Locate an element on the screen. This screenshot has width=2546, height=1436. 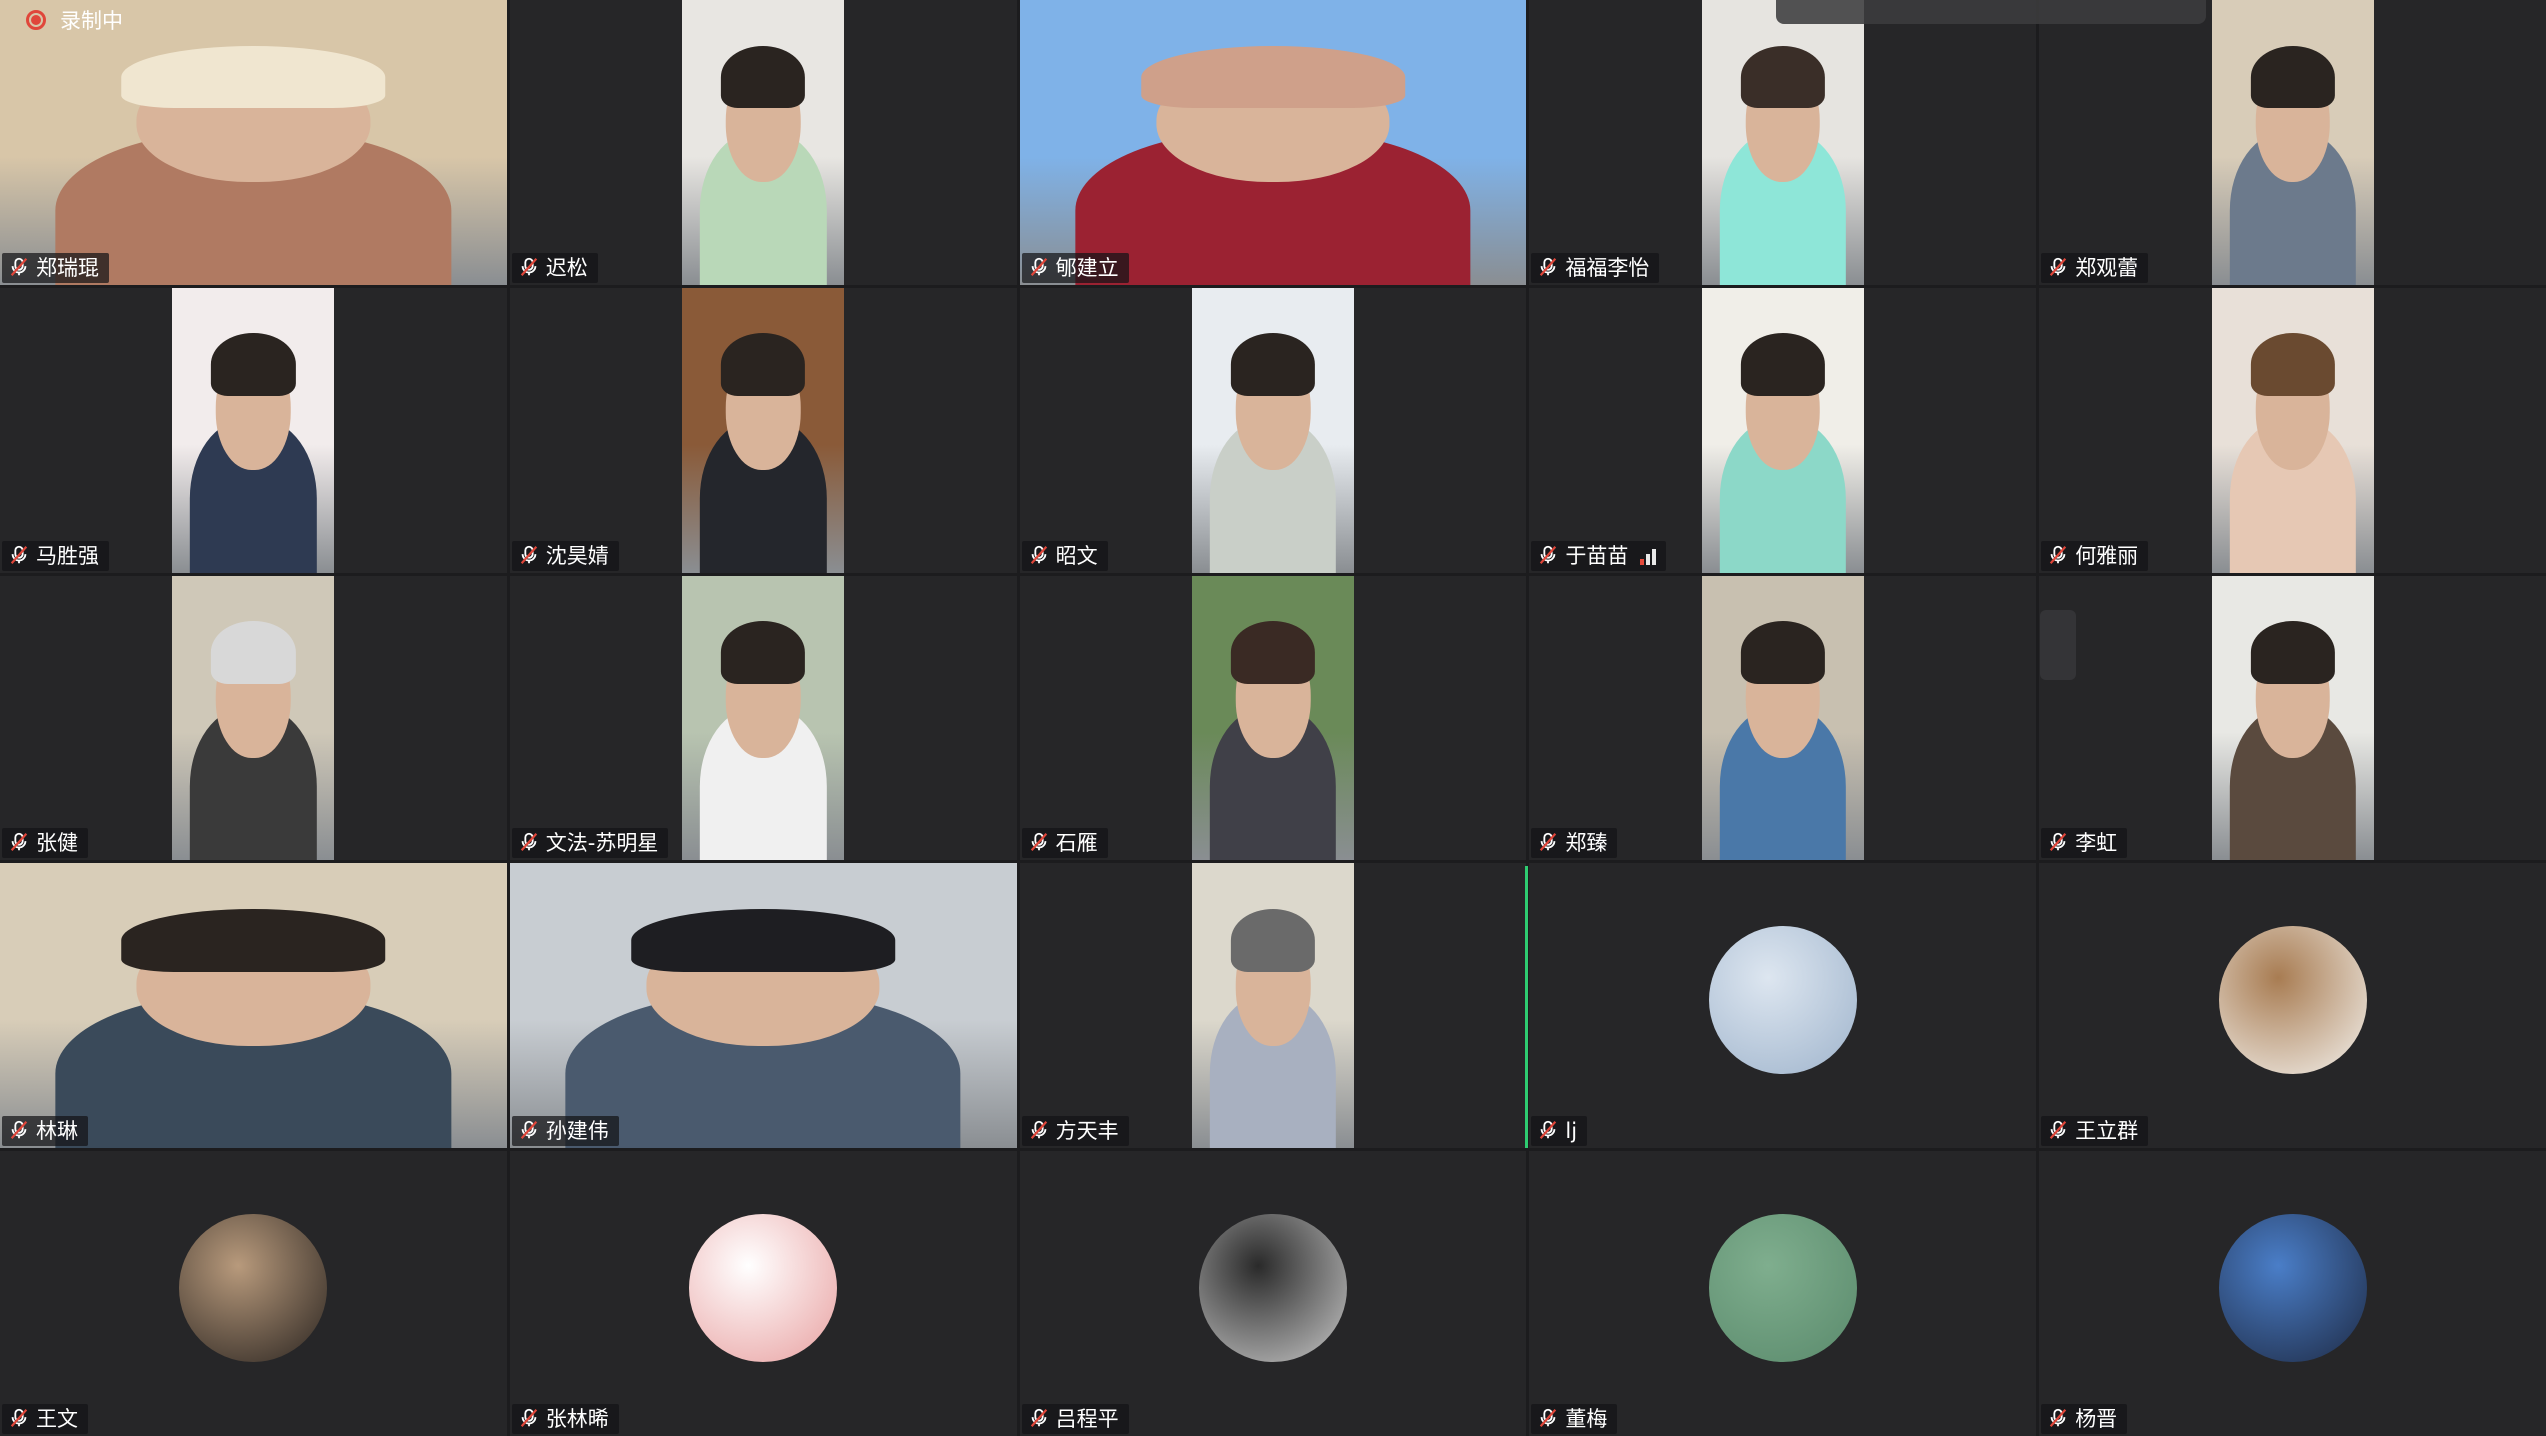
participant-nameplate: 何雅丽 is located at coordinates (2095, 555).